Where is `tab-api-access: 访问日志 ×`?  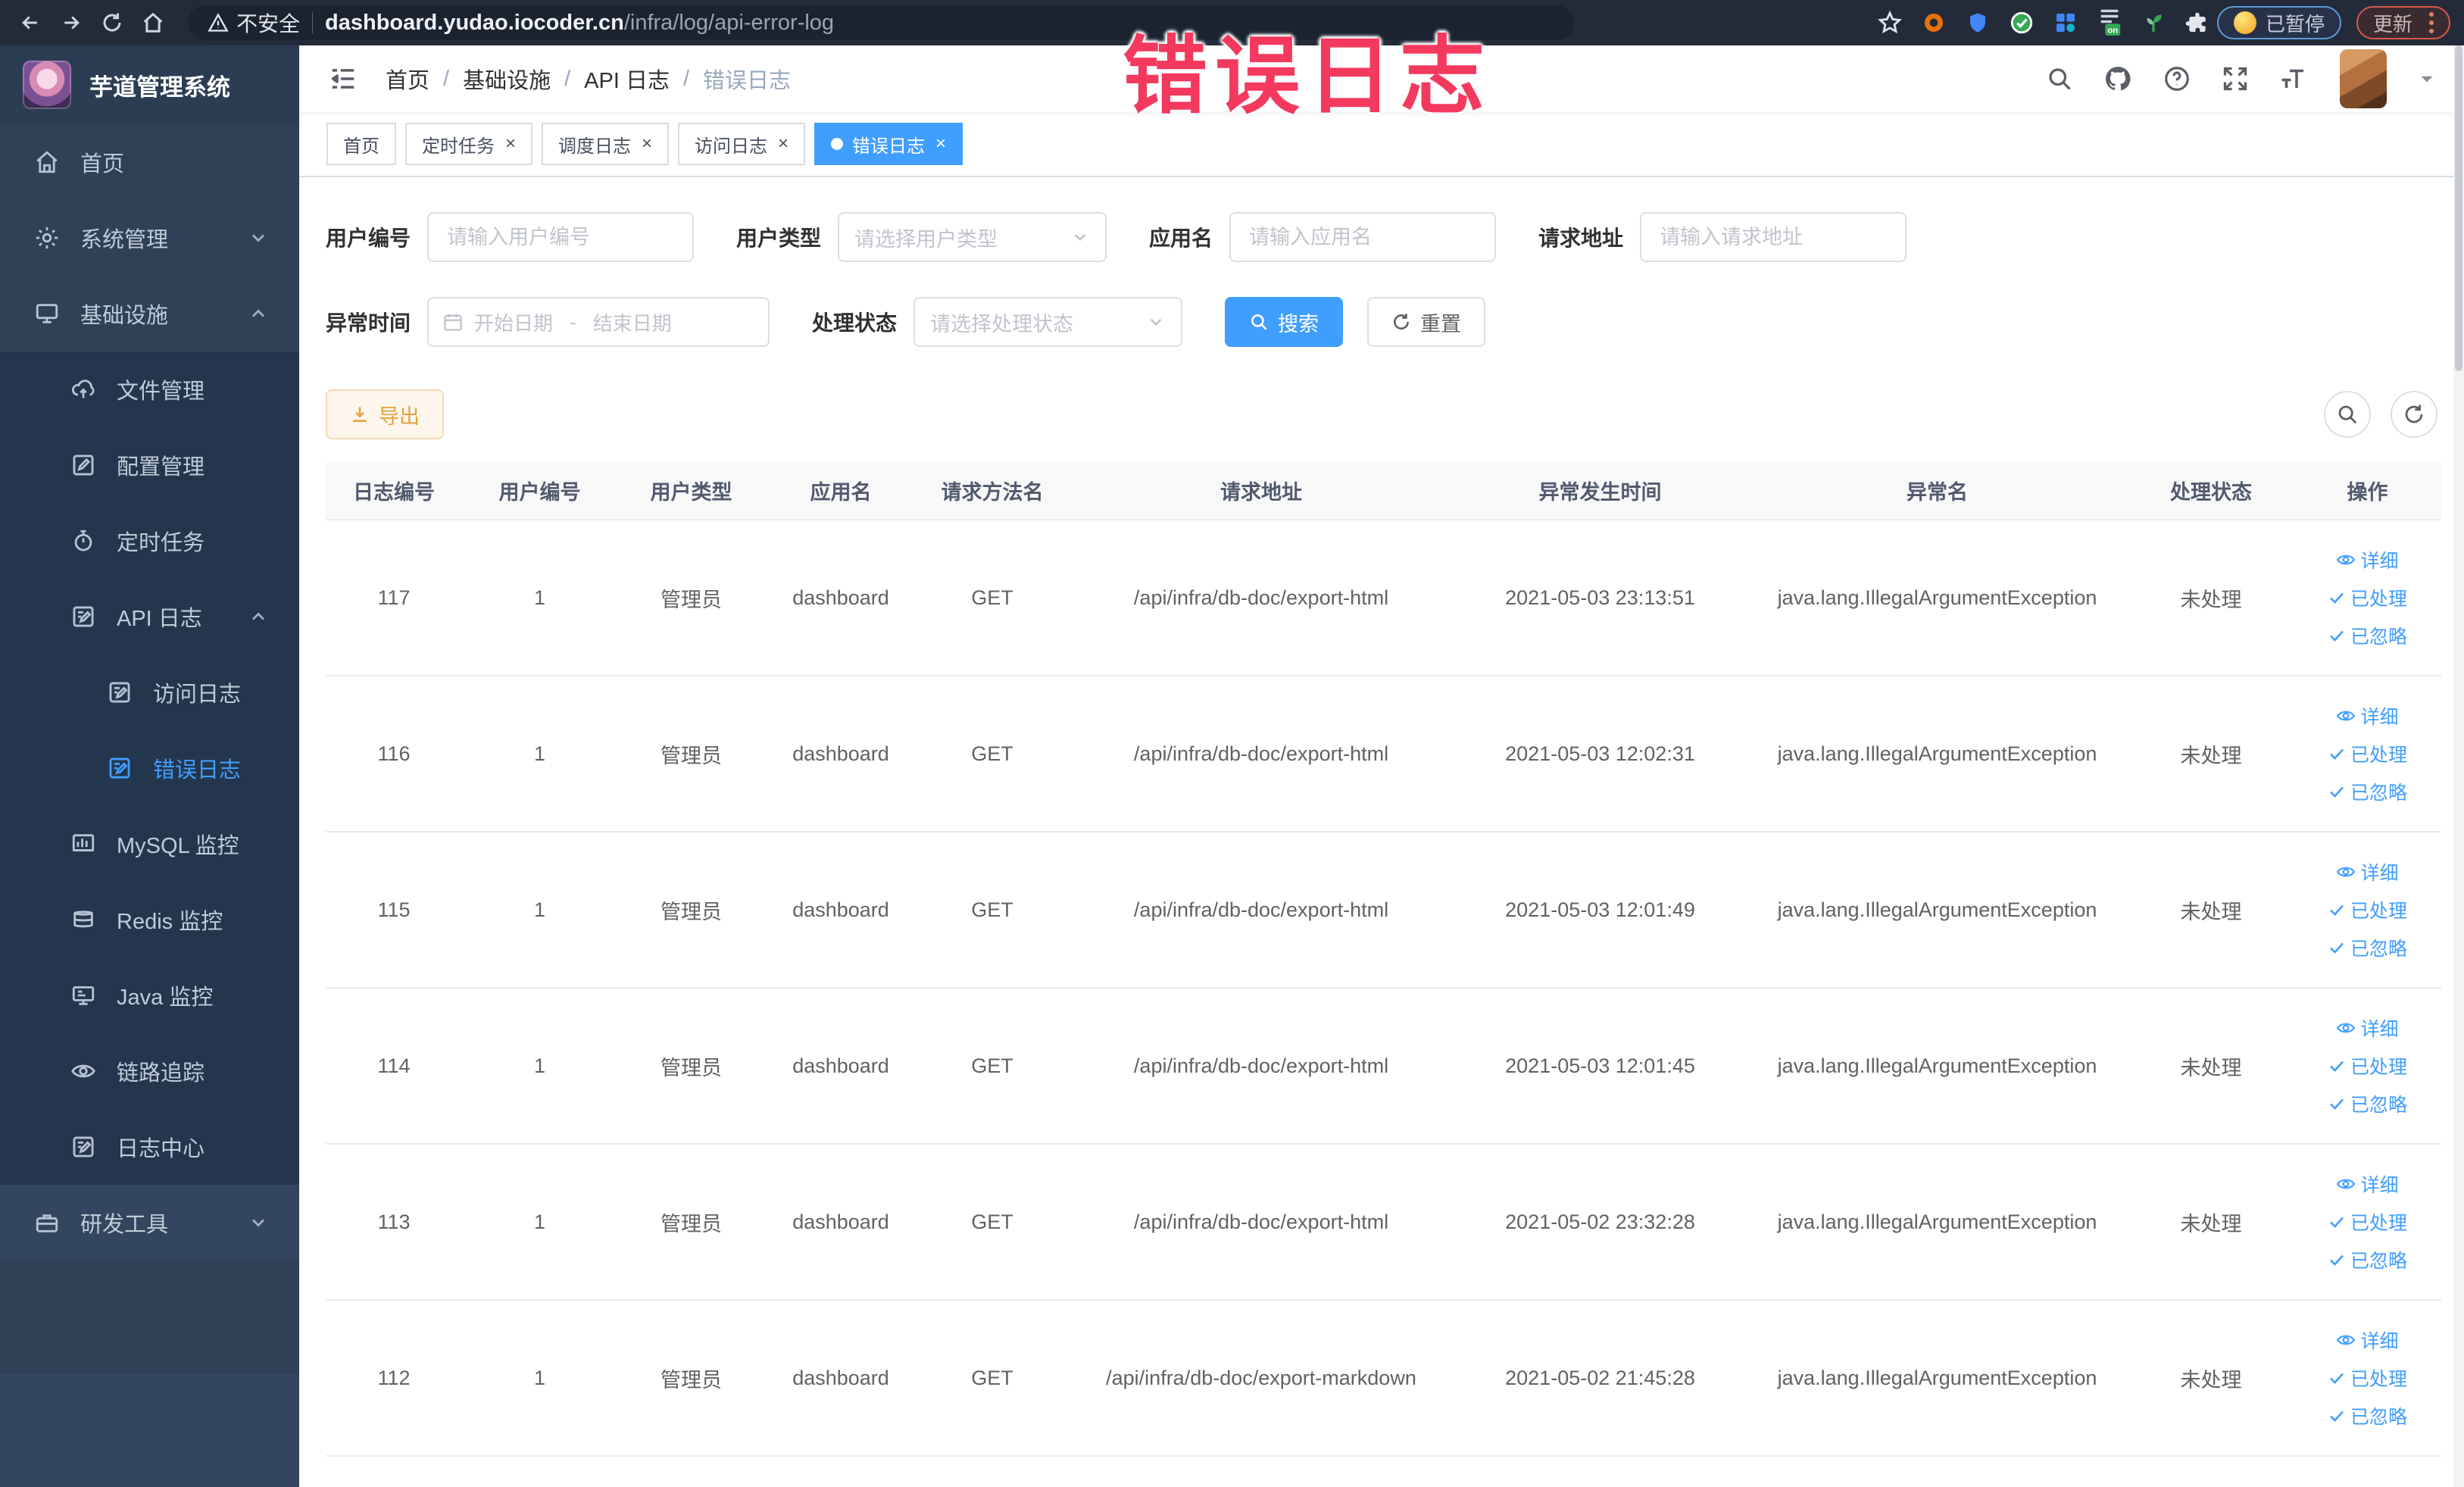 tab-api-access: 访问日志 × is located at coordinates (742, 144).